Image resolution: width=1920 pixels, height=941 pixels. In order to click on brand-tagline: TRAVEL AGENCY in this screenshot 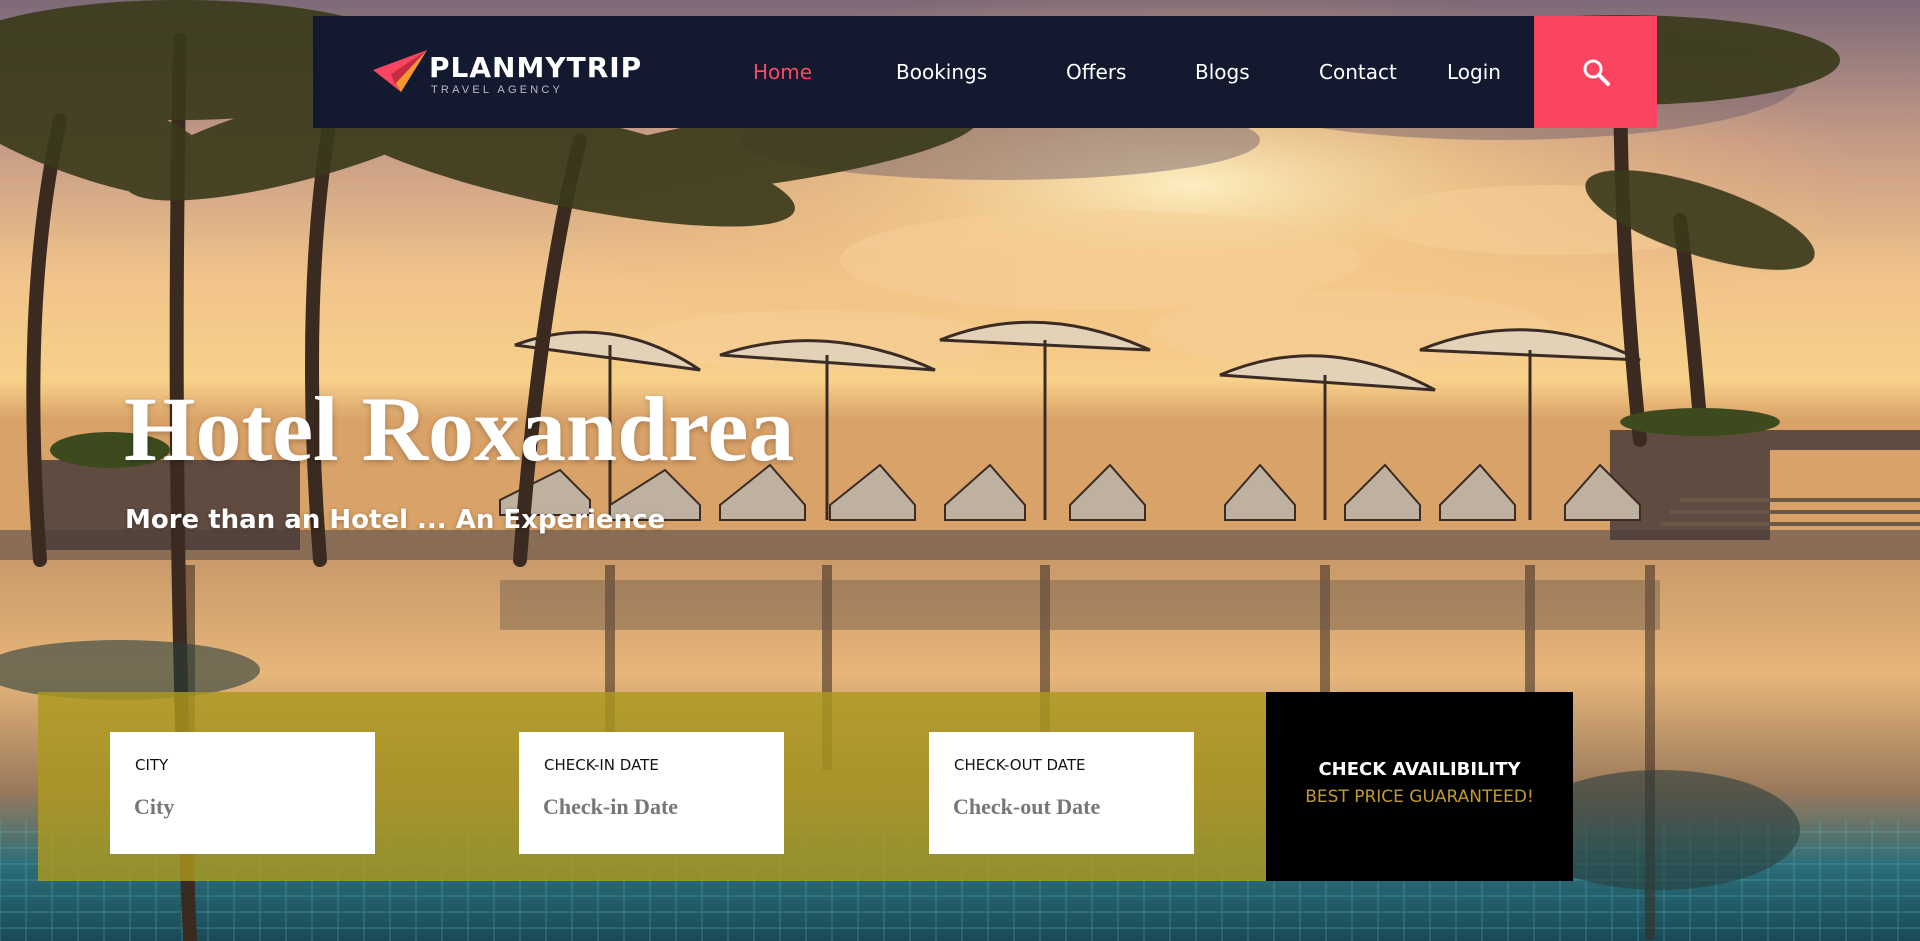, I will do `click(497, 90)`.